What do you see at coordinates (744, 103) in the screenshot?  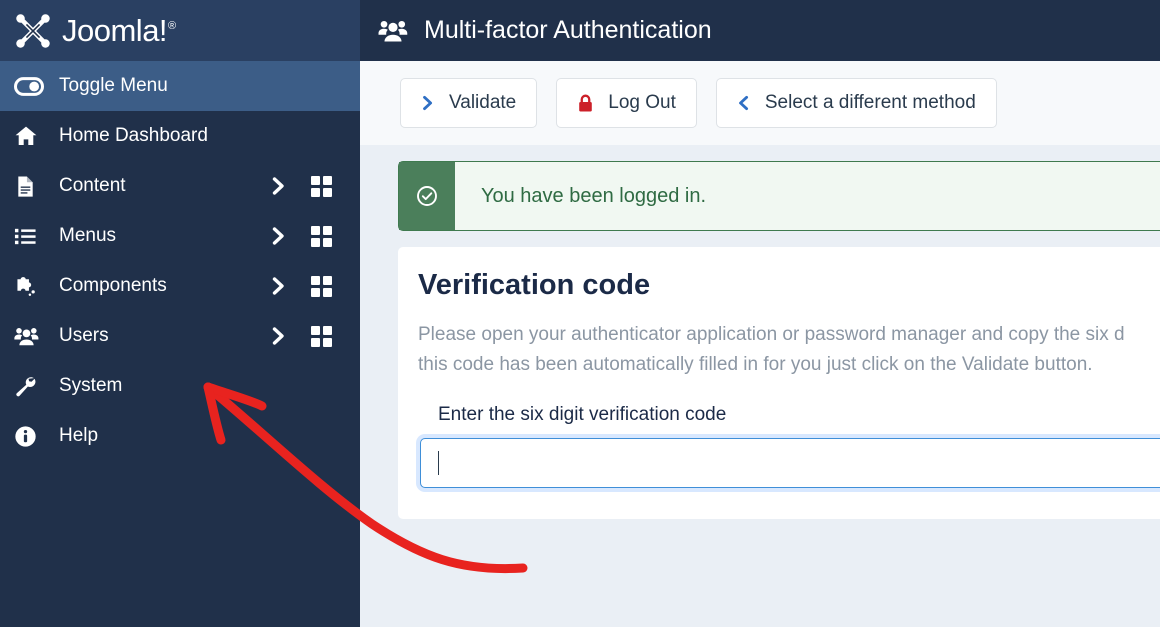 I see `chevron-left-icon` at bounding box center [744, 103].